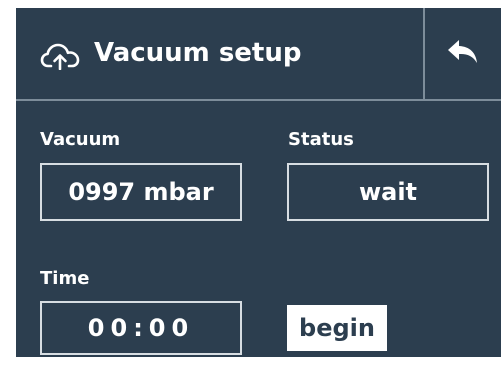 Image resolution: width=501 pixels, height=366 pixels. I want to click on vacuum-value-display: 0997 mbar, so click(141, 192).